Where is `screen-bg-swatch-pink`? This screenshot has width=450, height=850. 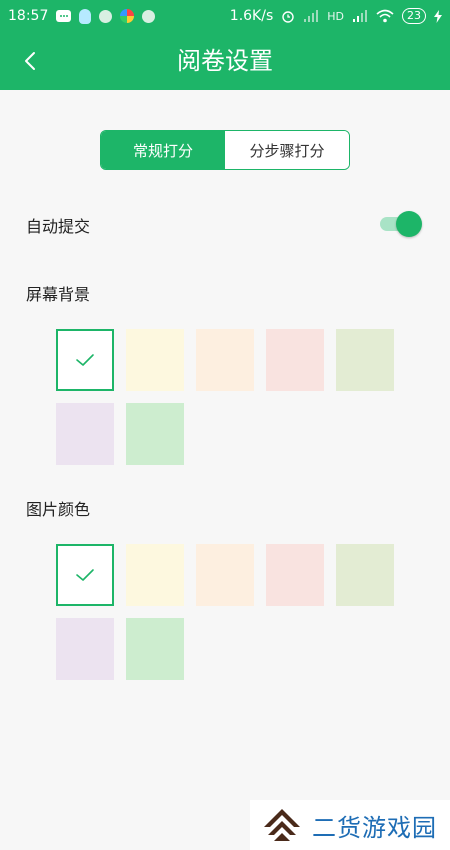 screen-bg-swatch-pink is located at coordinates (295, 360).